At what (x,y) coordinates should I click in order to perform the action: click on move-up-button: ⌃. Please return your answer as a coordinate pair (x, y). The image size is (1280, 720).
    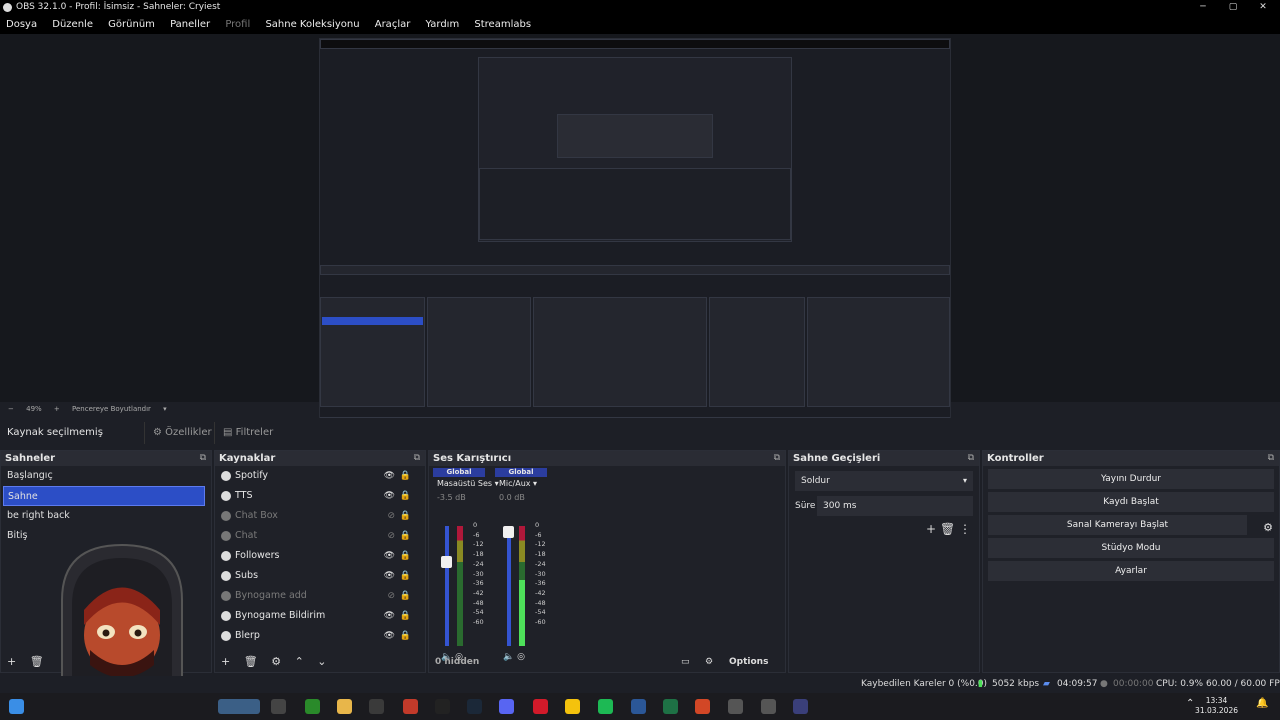
    Looking at the image, I should click on (299, 661).